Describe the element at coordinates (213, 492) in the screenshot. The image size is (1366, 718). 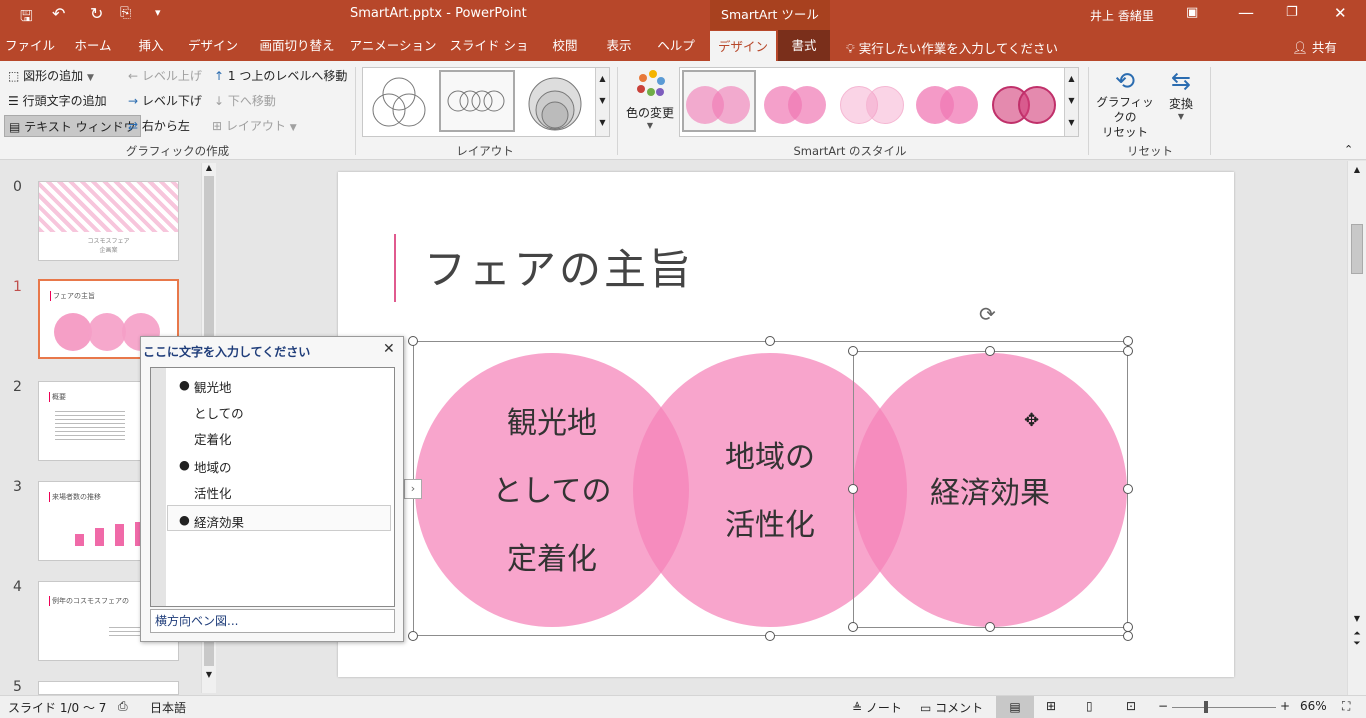
I see `text-line: 活性化` at that location.